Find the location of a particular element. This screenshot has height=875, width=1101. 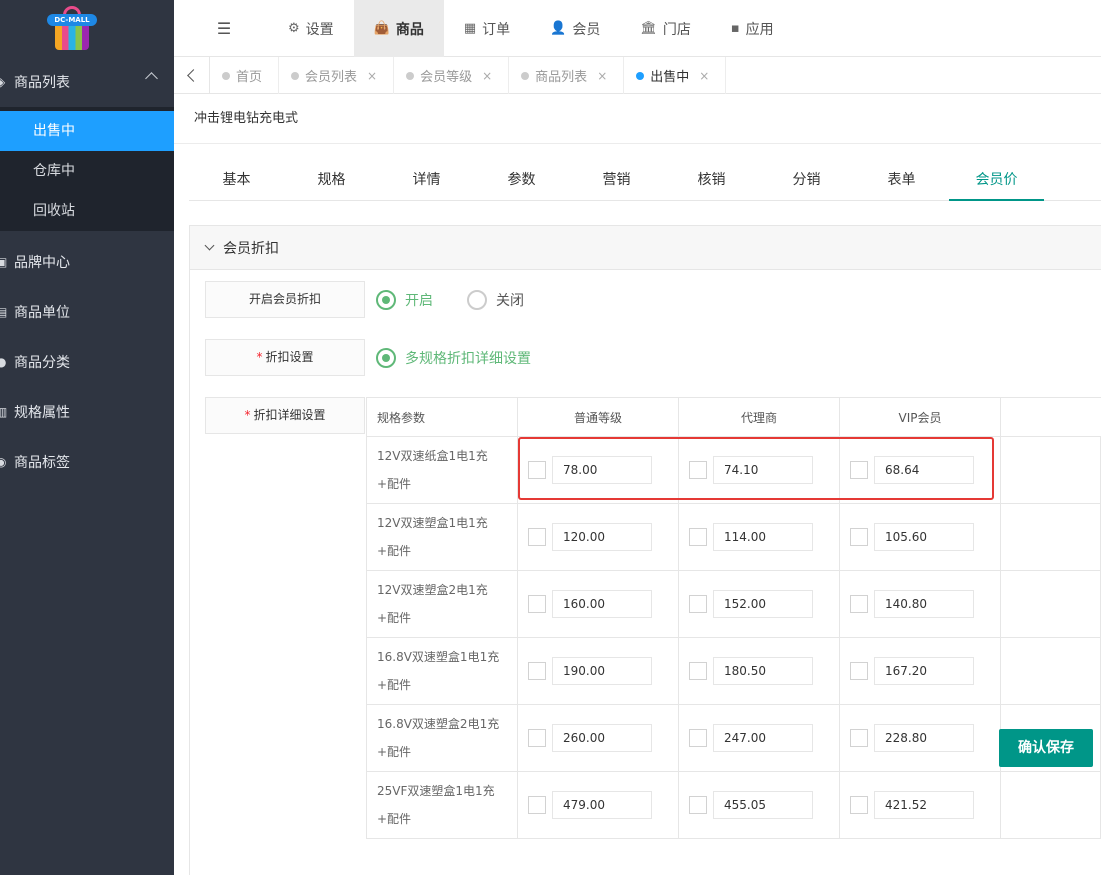

dc-mall-logo: DC-MALL is located at coordinates (72, 28).